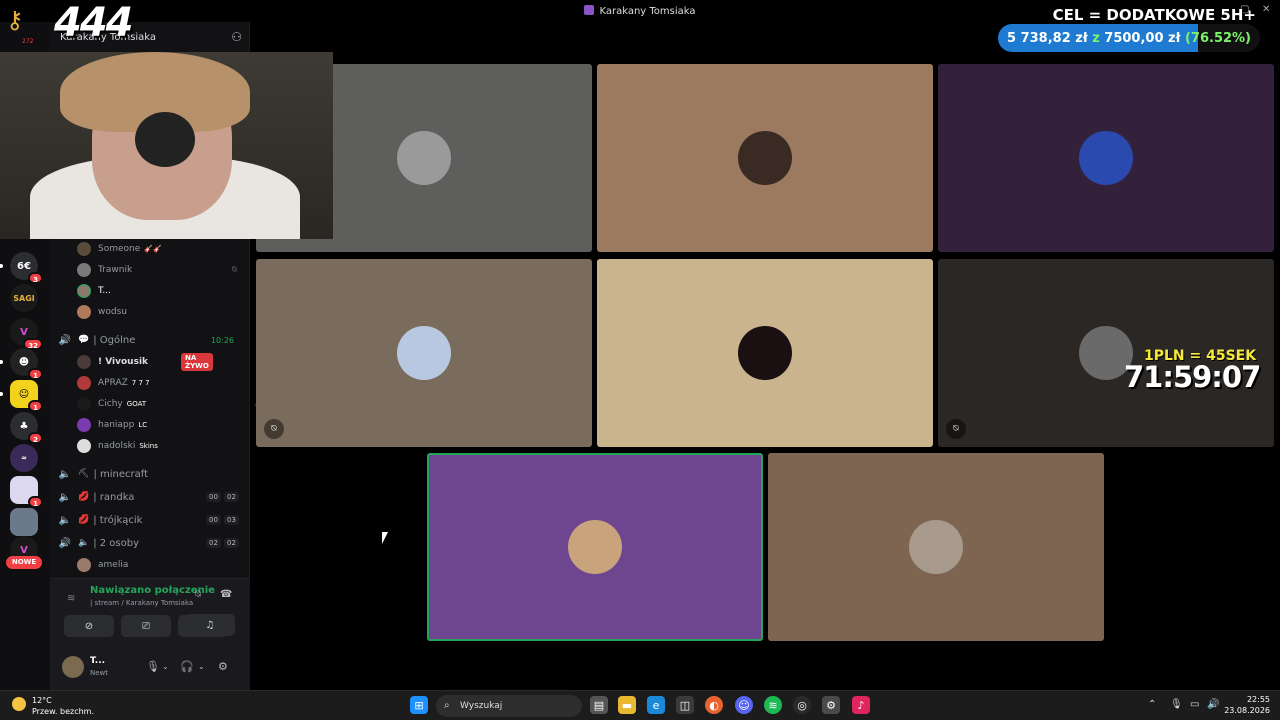  I want to click on user-name: nadolski, so click(117, 446).